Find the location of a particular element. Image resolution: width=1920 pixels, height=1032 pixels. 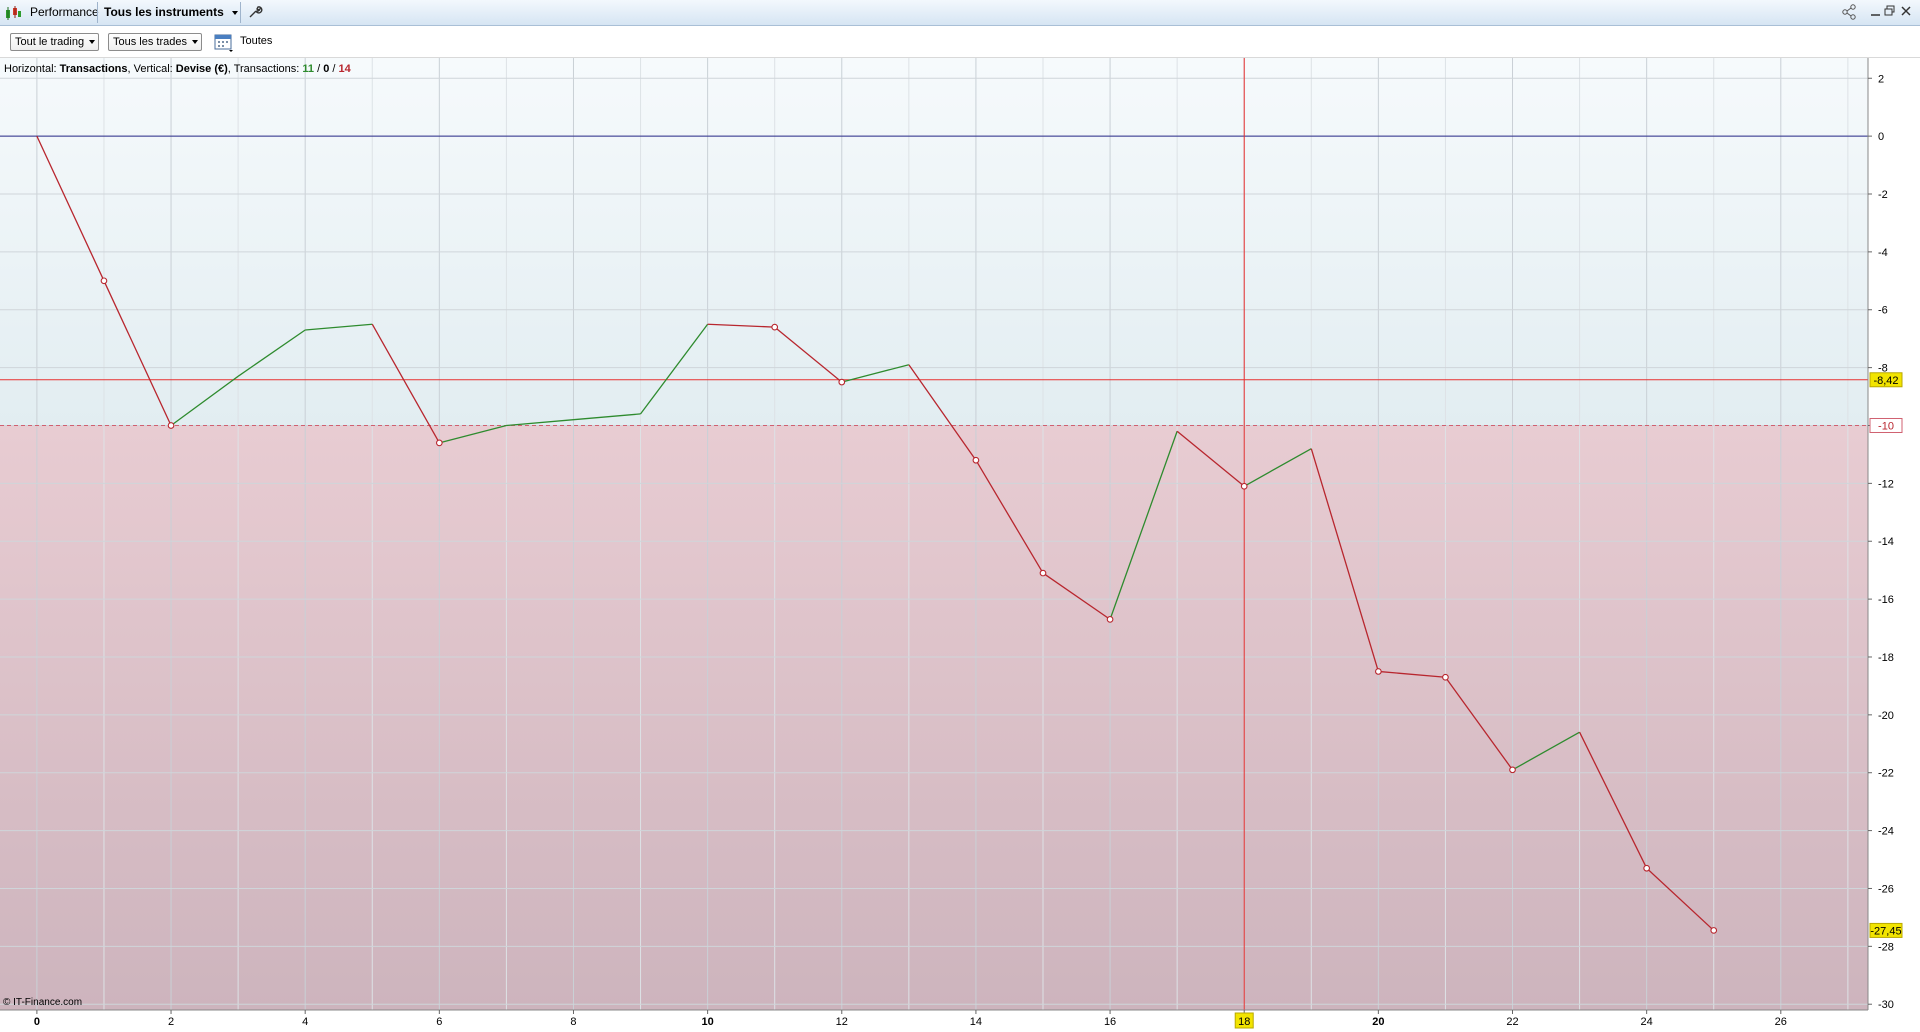

restore-icon is located at coordinates (1890, 12).